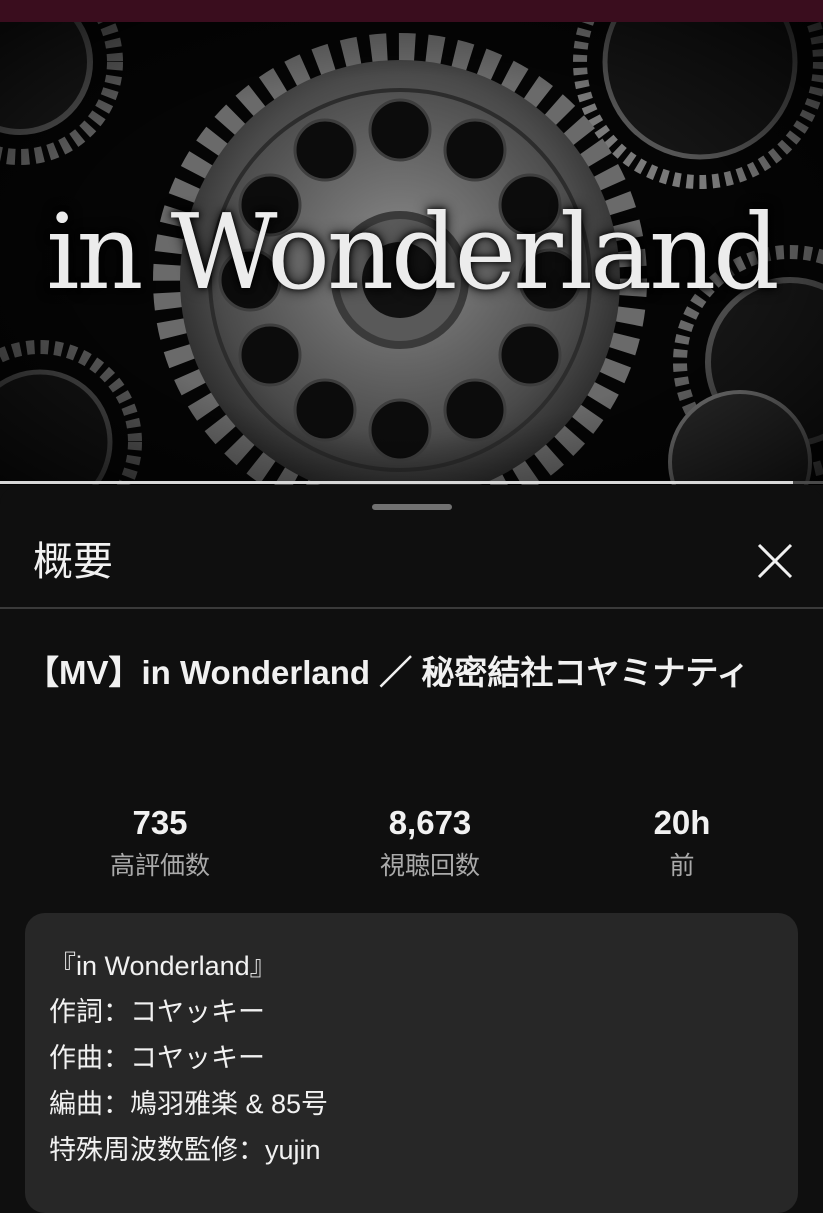 Image resolution: width=823 pixels, height=1213 pixels. I want to click on sheet-title: 概要, so click(73, 562).